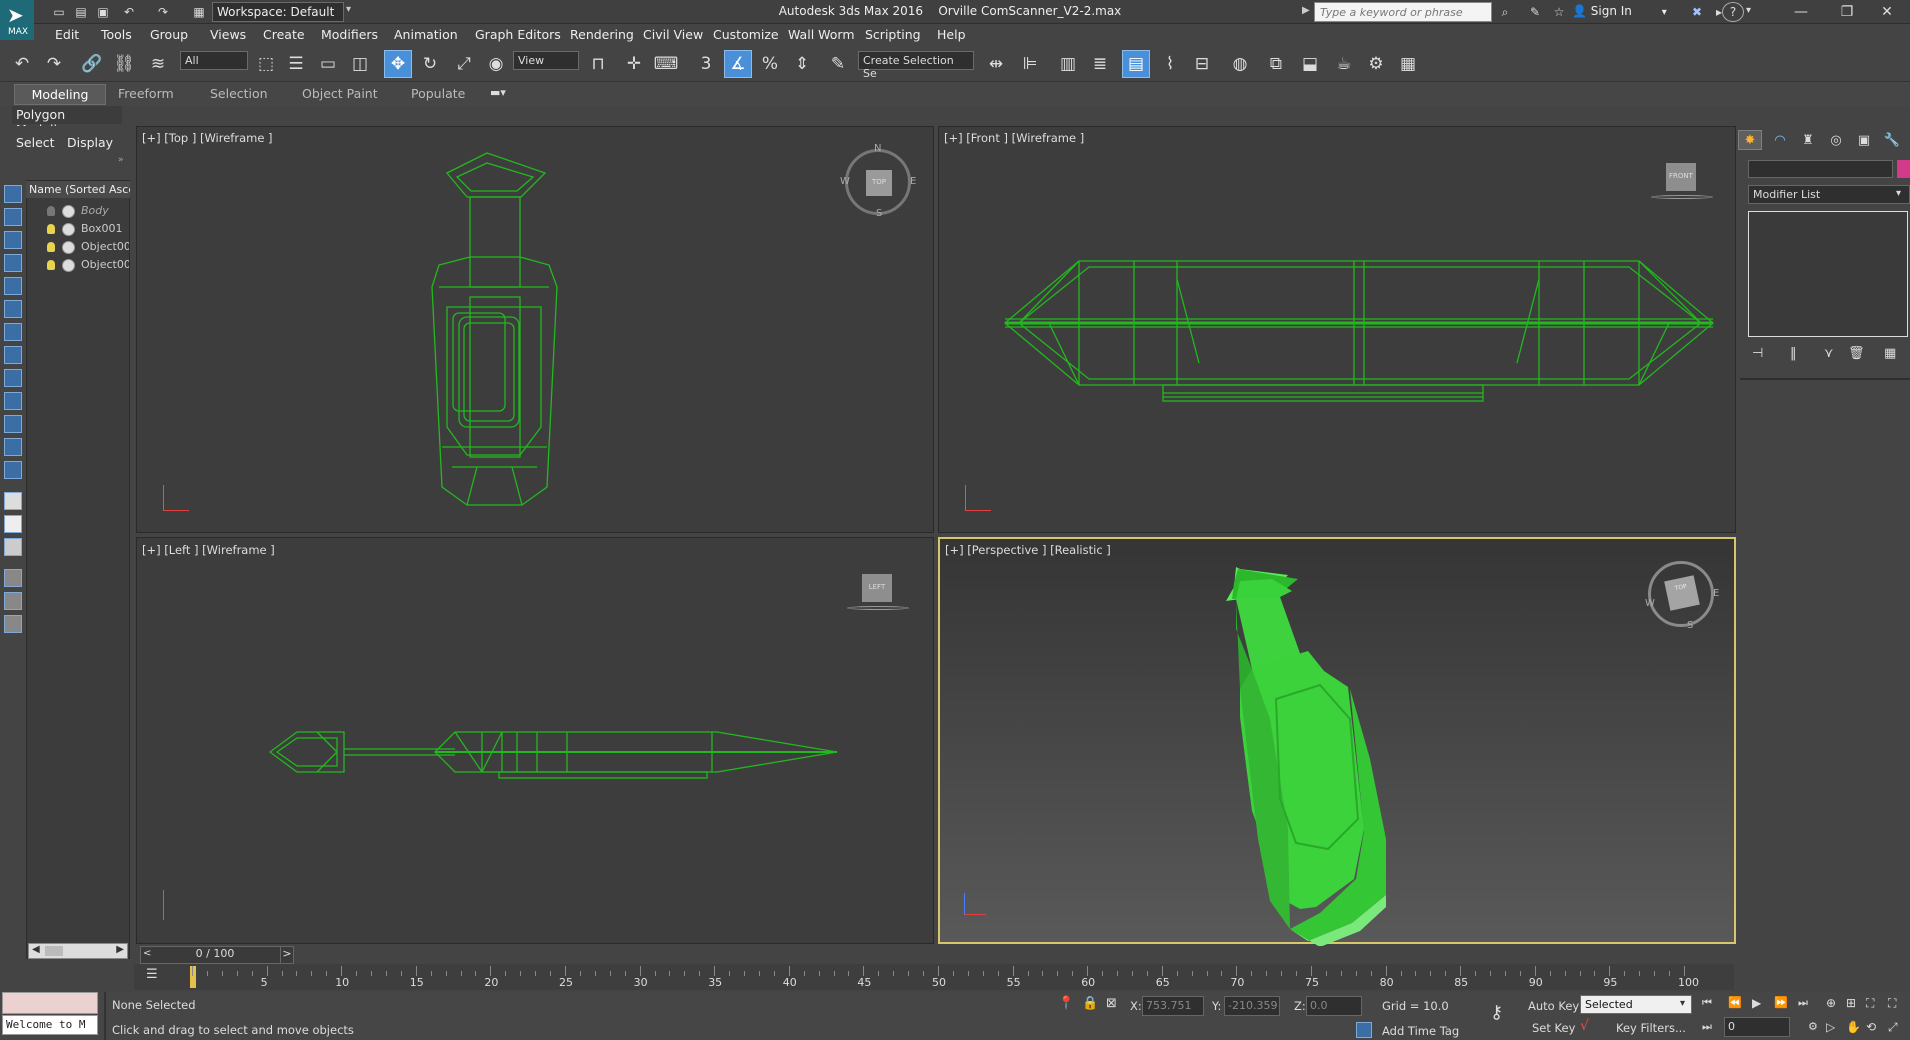 The width and height of the screenshot is (1910, 1040). What do you see at coordinates (13, 378) in the screenshot?
I see `display-bones-icon` at bounding box center [13, 378].